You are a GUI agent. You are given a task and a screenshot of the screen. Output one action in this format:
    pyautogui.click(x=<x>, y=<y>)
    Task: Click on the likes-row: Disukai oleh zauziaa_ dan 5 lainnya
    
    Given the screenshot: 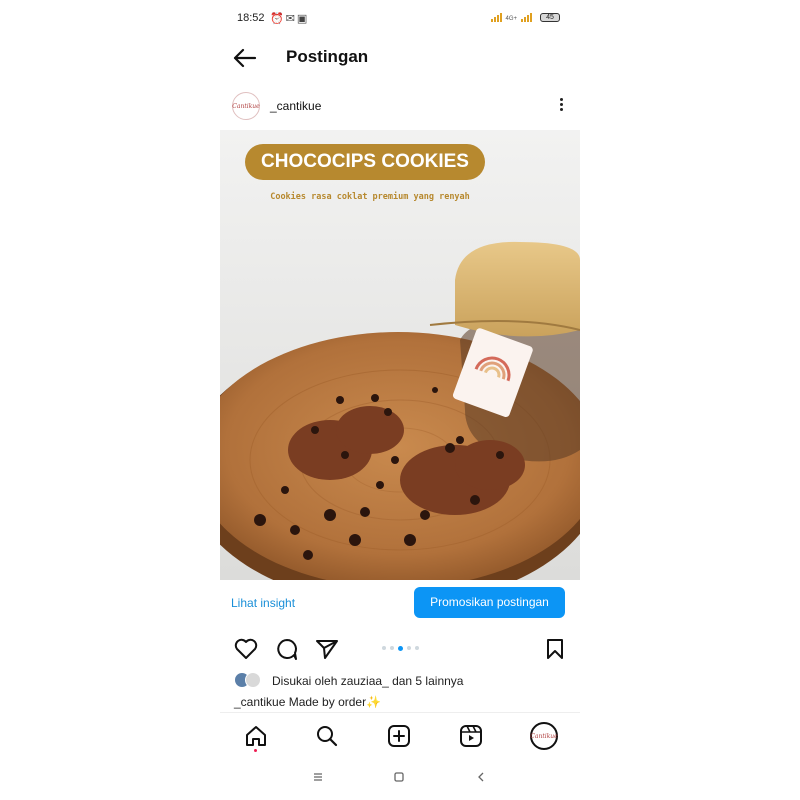 What is the action you would take?
    pyautogui.click(x=404, y=681)
    